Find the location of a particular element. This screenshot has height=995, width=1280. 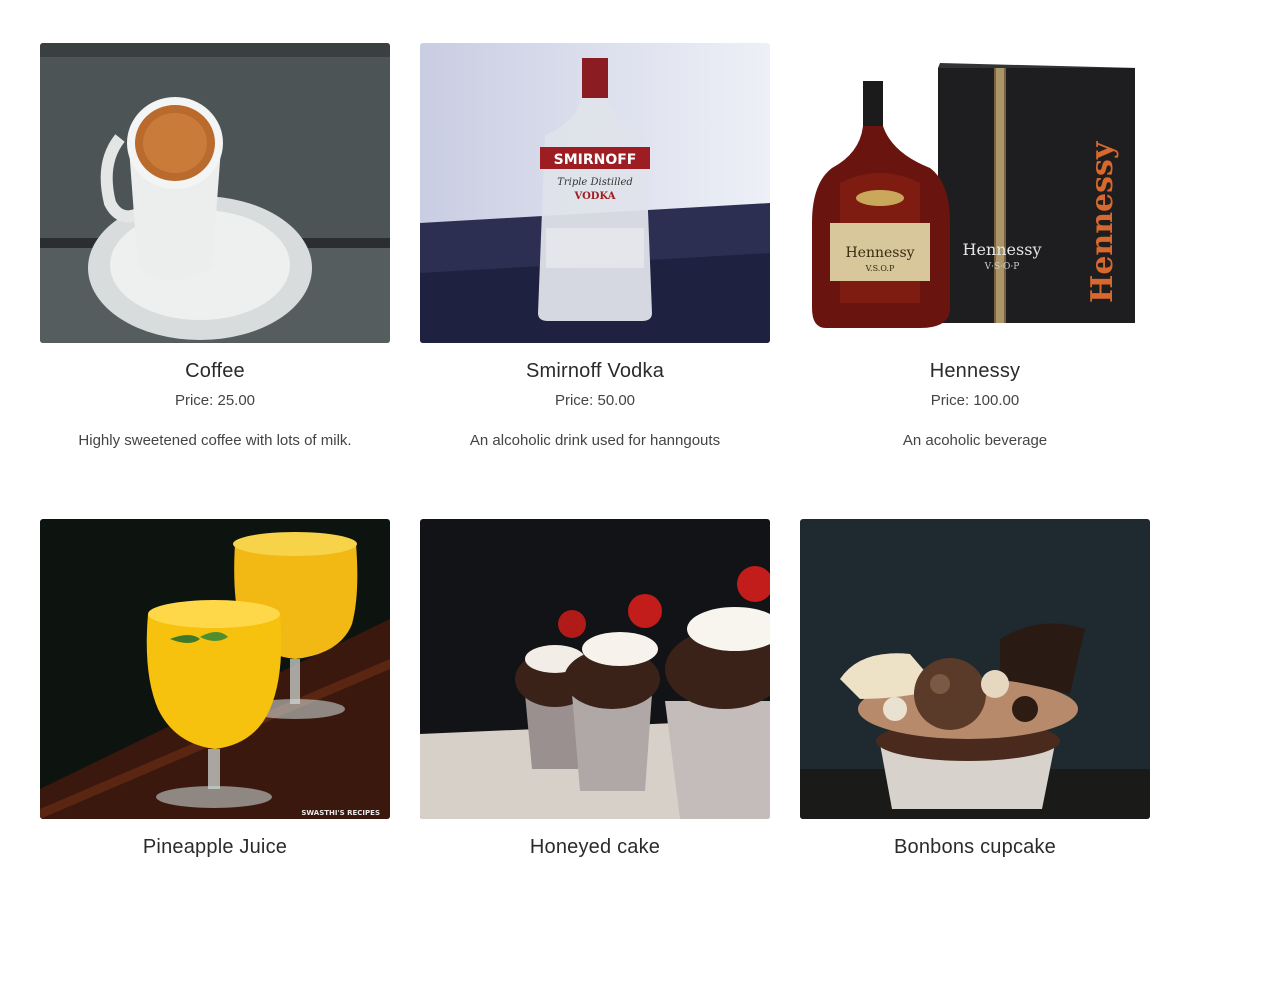

product-name: Honeyed cake is located at coordinates (595, 847).